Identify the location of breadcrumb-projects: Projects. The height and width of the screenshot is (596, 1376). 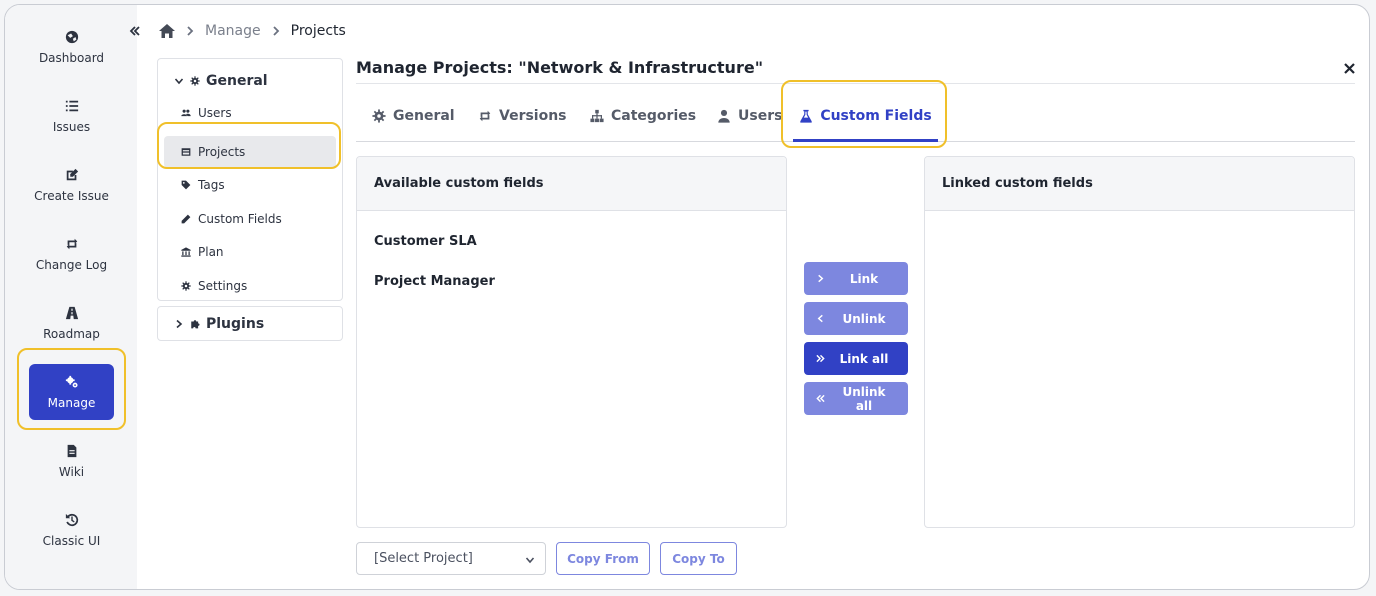
(318, 31).